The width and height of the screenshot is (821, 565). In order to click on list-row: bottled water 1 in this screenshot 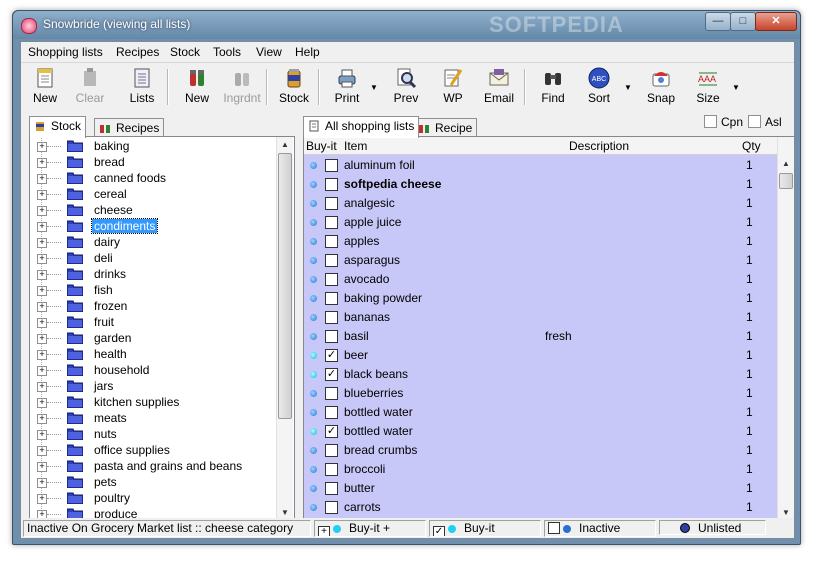, I will do `click(540, 412)`.